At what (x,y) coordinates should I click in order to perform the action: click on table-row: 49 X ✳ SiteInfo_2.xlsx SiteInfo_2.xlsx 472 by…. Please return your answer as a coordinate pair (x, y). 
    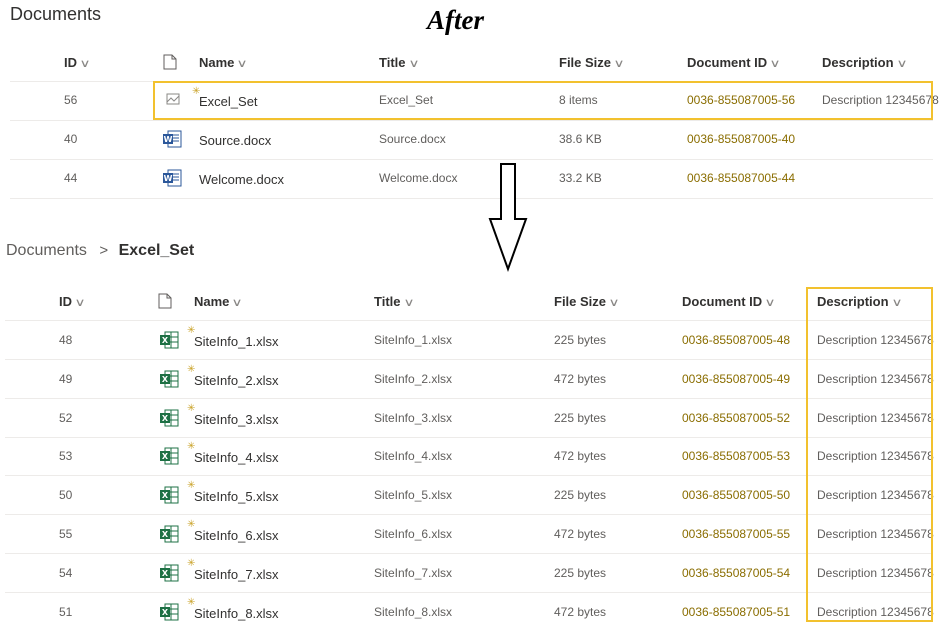
    Looking at the image, I should click on (469, 379).